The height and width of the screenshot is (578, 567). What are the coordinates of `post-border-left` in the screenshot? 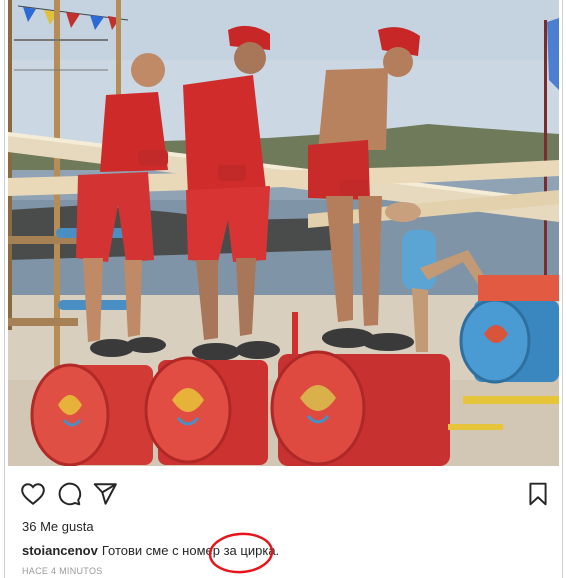 It's located at (4, 289).